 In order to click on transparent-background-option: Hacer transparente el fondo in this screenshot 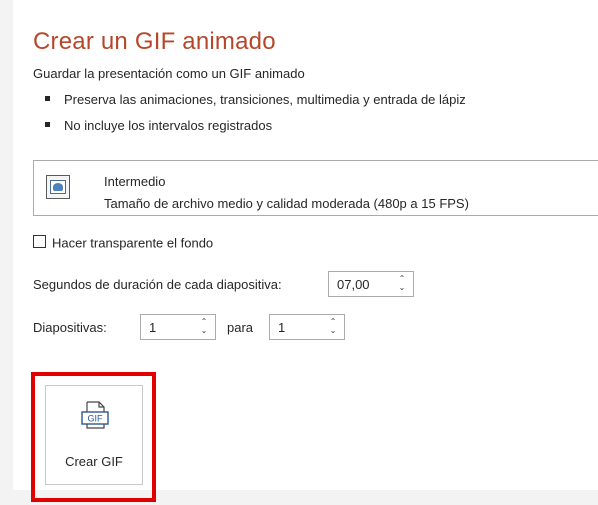, I will do `click(123, 242)`.